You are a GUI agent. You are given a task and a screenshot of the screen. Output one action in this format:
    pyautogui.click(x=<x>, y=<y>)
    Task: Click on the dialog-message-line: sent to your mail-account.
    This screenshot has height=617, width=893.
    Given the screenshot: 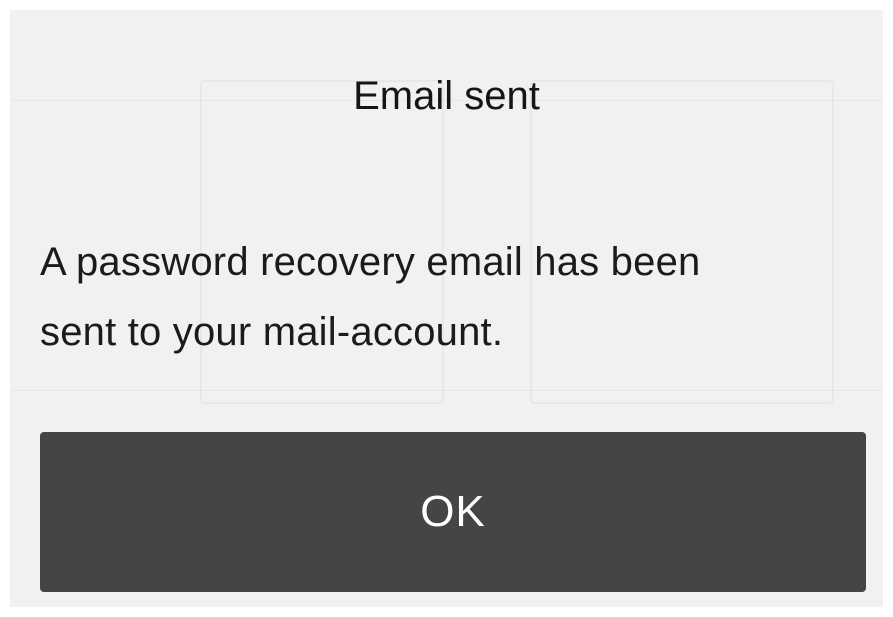 What is the action you would take?
    pyautogui.click(x=272, y=332)
    